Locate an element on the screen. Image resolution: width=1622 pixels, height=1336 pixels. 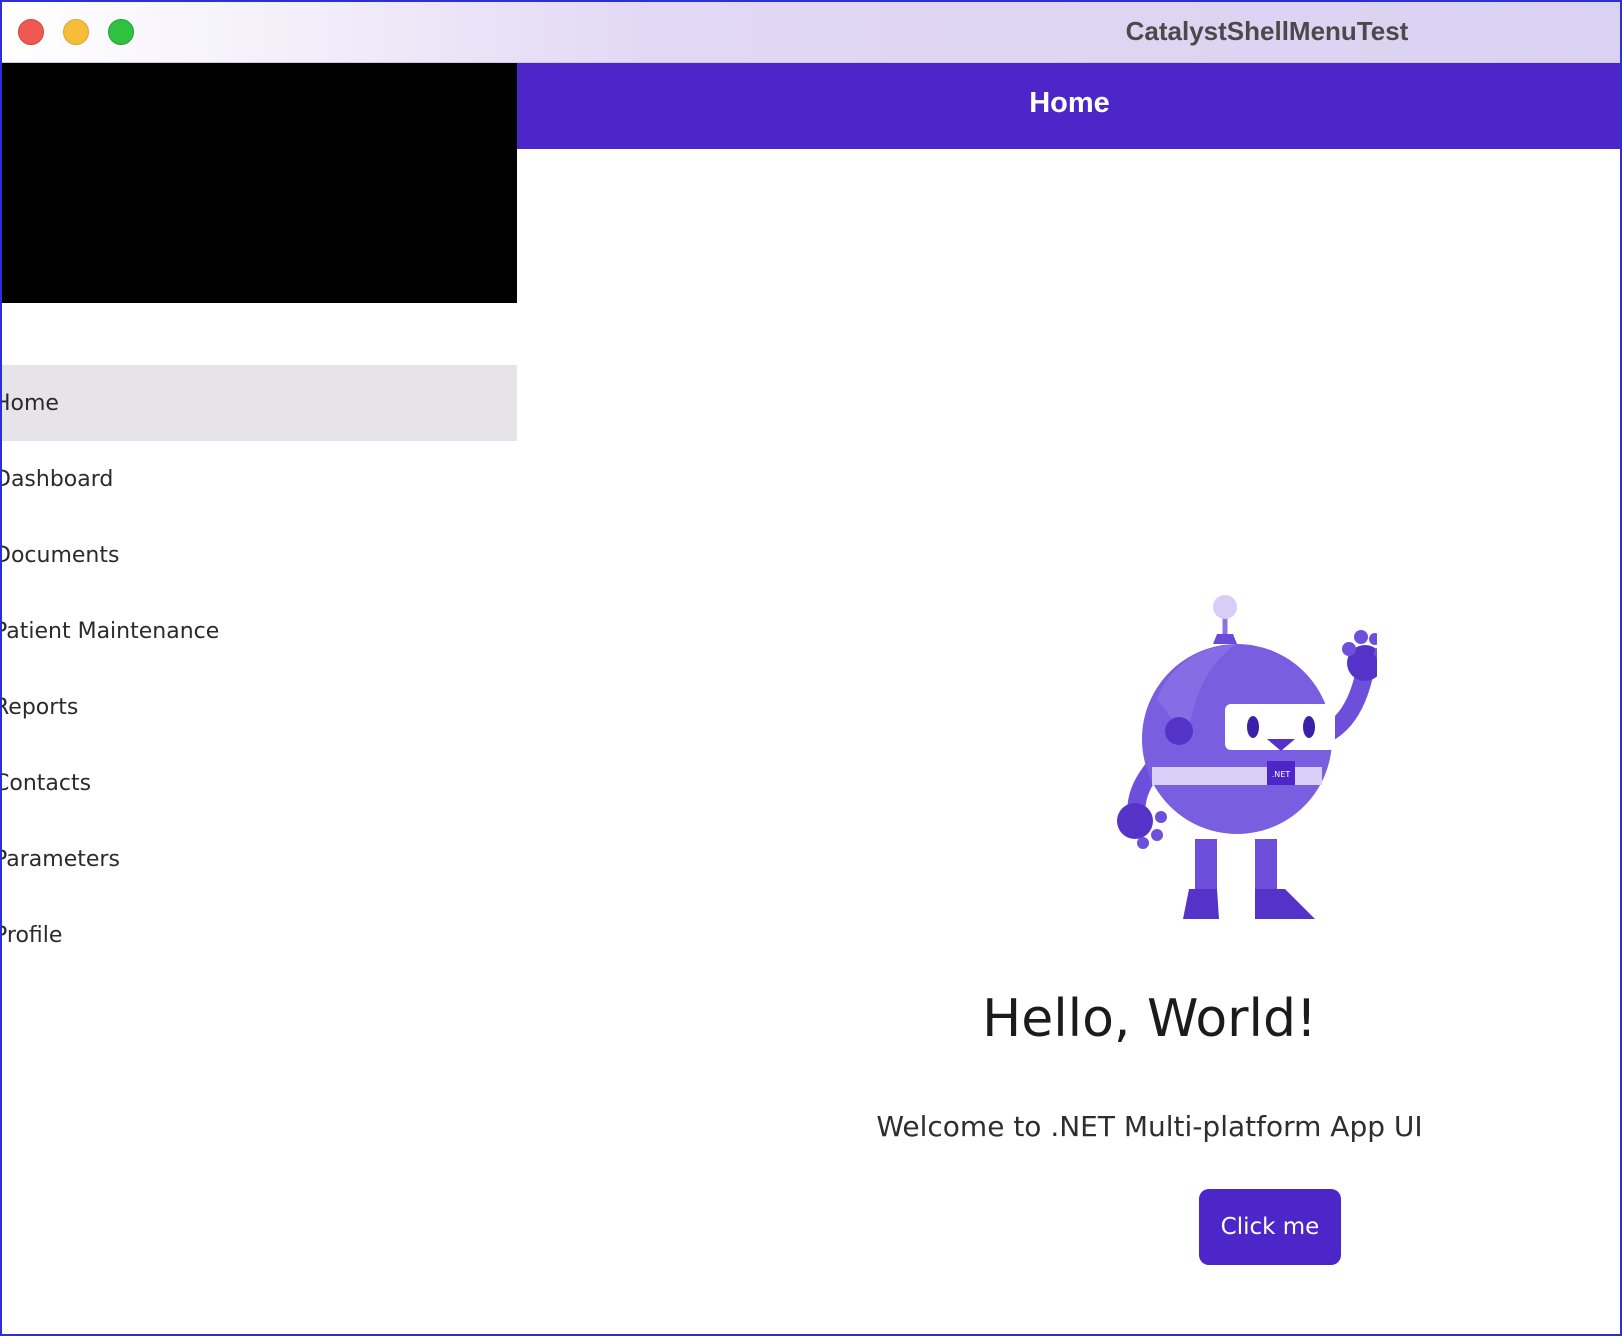
minimize-window-button is located at coordinates (76, 32).